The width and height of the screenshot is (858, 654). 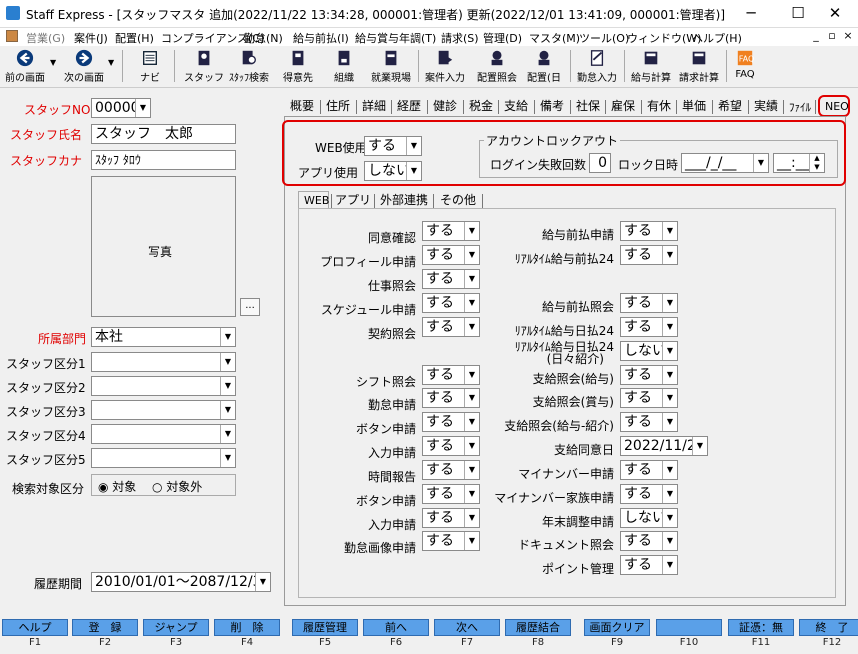 I want to click on radio-target: ◉ 対象, so click(x=117, y=486).